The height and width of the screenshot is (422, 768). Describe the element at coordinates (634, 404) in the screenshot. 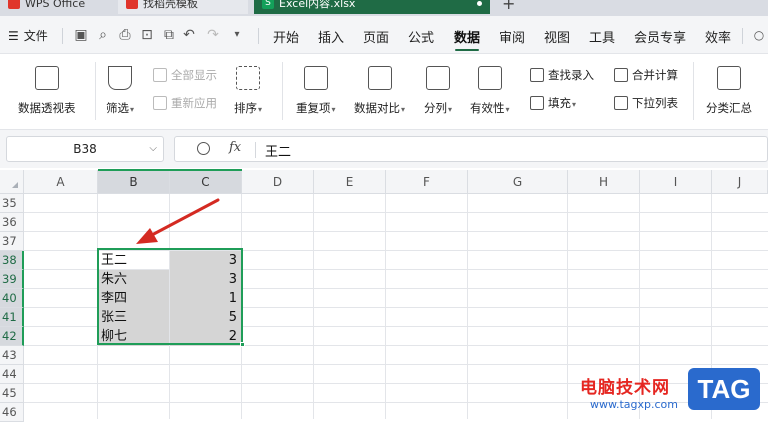

I see `watermark-url: www.tagxp.com` at that location.